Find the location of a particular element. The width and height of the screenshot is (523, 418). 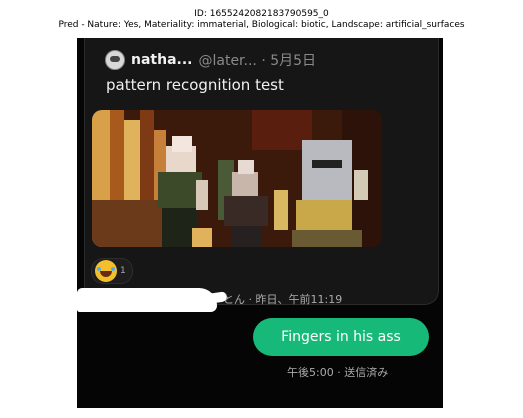

quoted-post-header: natha... @later... · 5月5日 is located at coordinates (210, 60).